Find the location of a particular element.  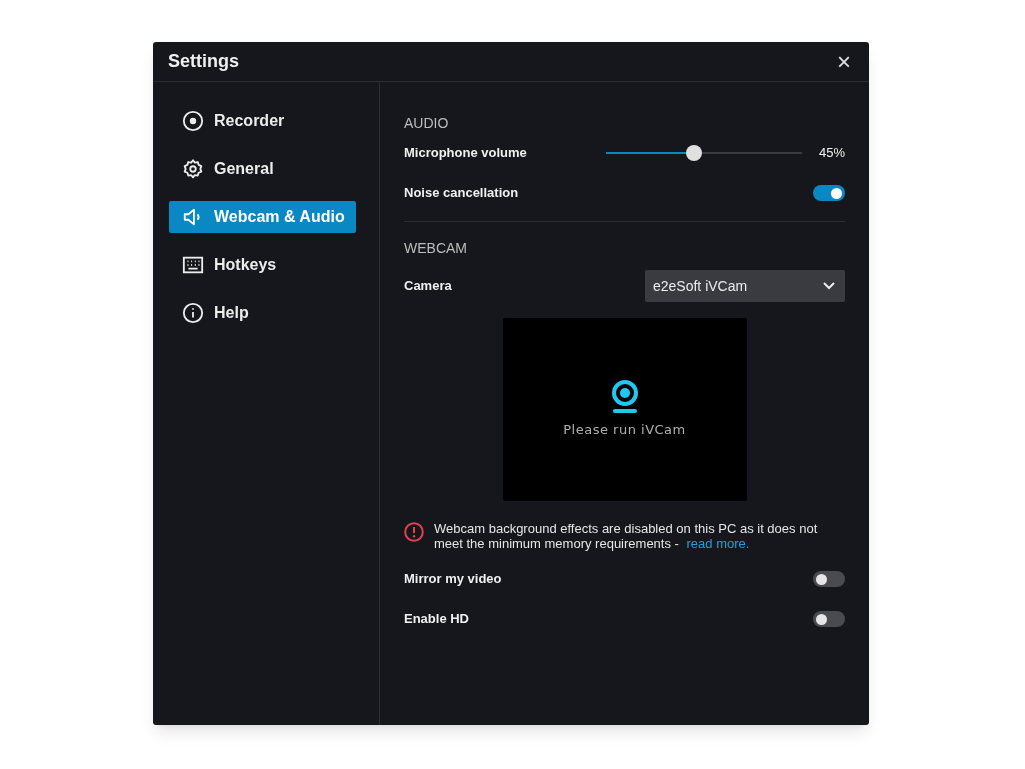

volume-reading: 45% is located at coordinates (831, 153).